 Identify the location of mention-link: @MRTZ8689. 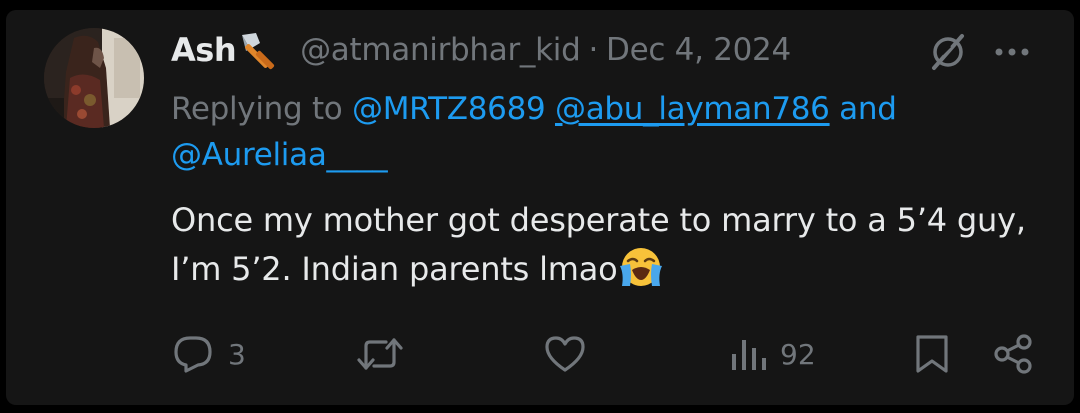
(449, 109).